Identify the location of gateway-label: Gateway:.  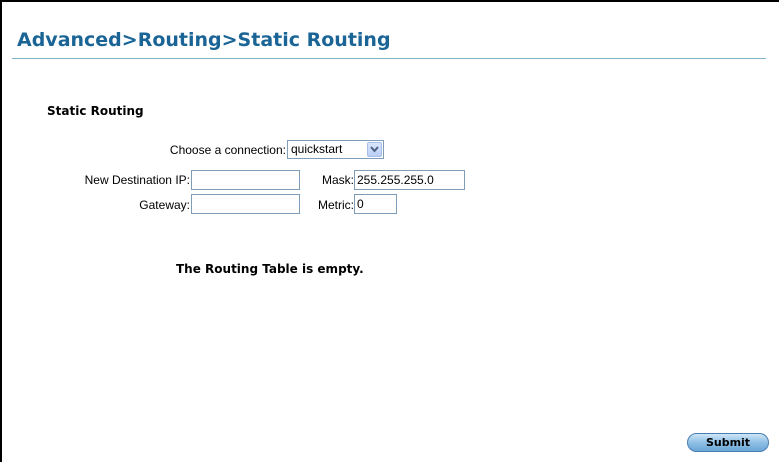
(164, 205).